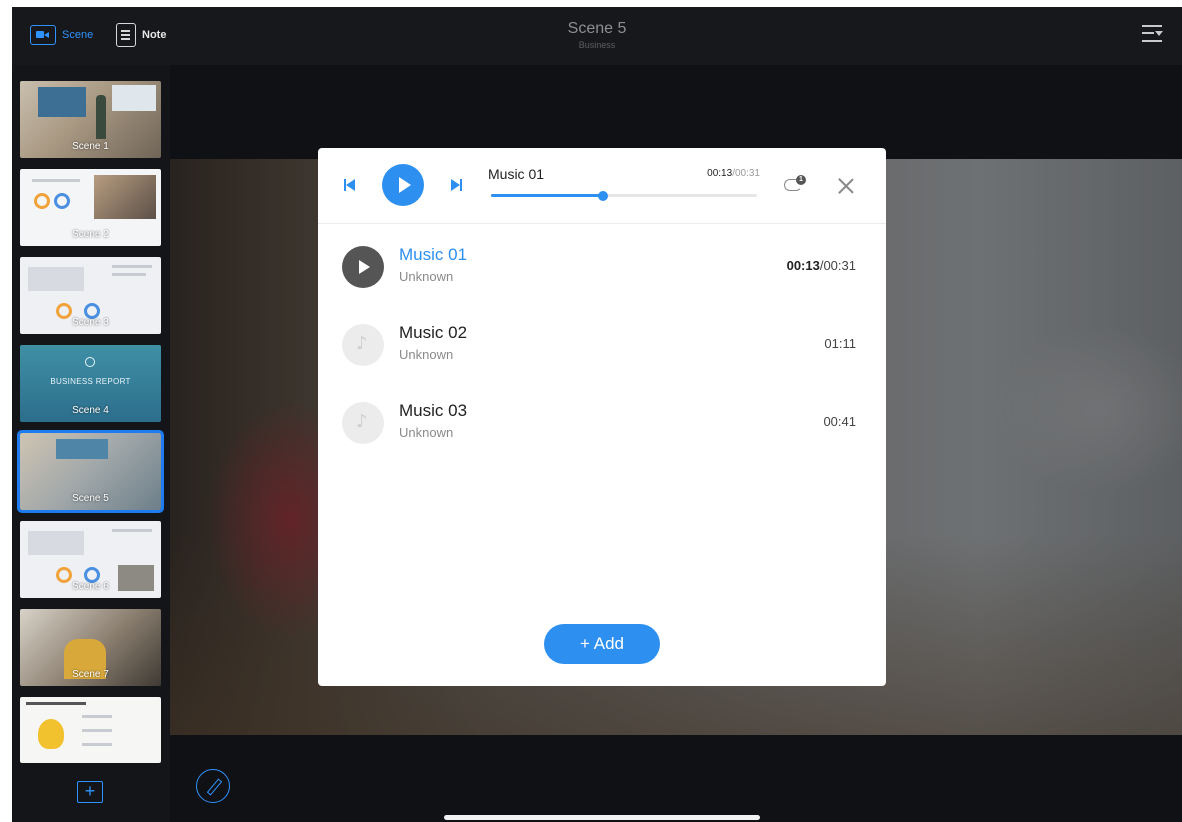 This screenshot has width=1182, height=822. I want to click on scene-thumbnail-7: Scene 7, so click(90, 647).